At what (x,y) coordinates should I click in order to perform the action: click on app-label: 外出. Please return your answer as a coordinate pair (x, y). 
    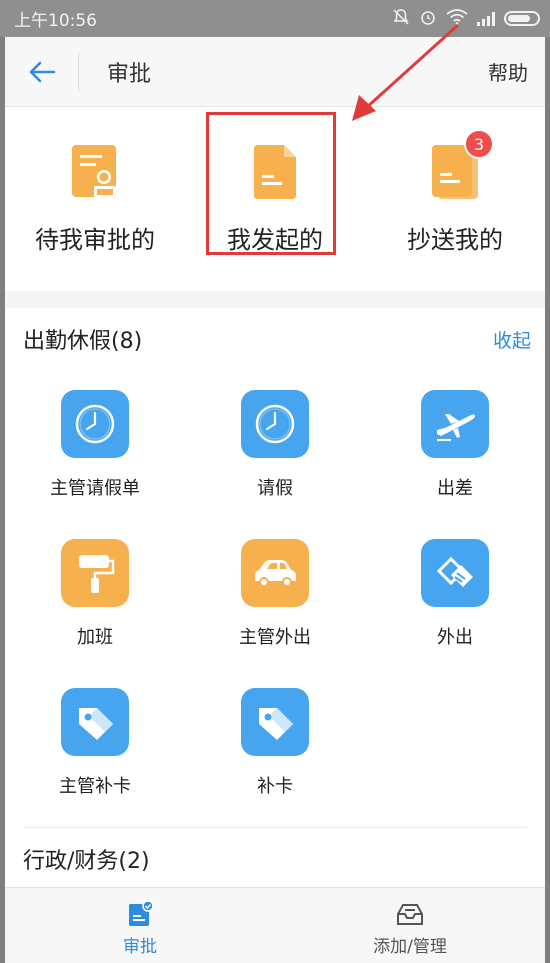
    Looking at the image, I should click on (455, 637).